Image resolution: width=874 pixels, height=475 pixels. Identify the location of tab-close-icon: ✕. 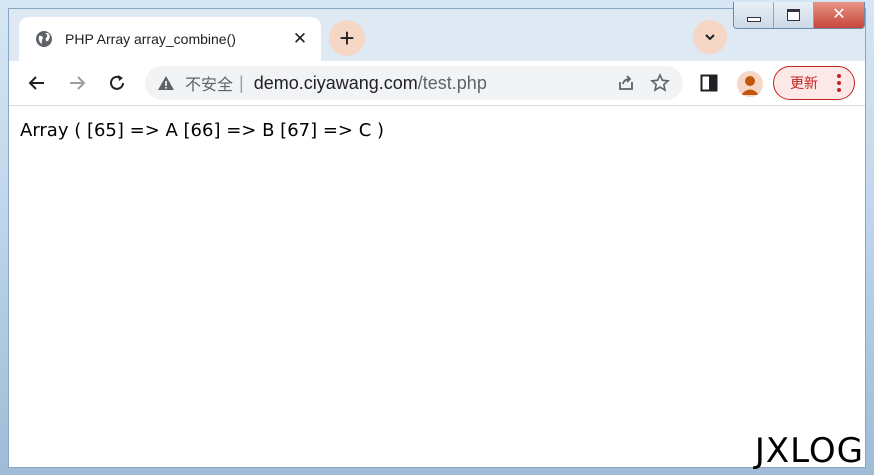
(300, 39).